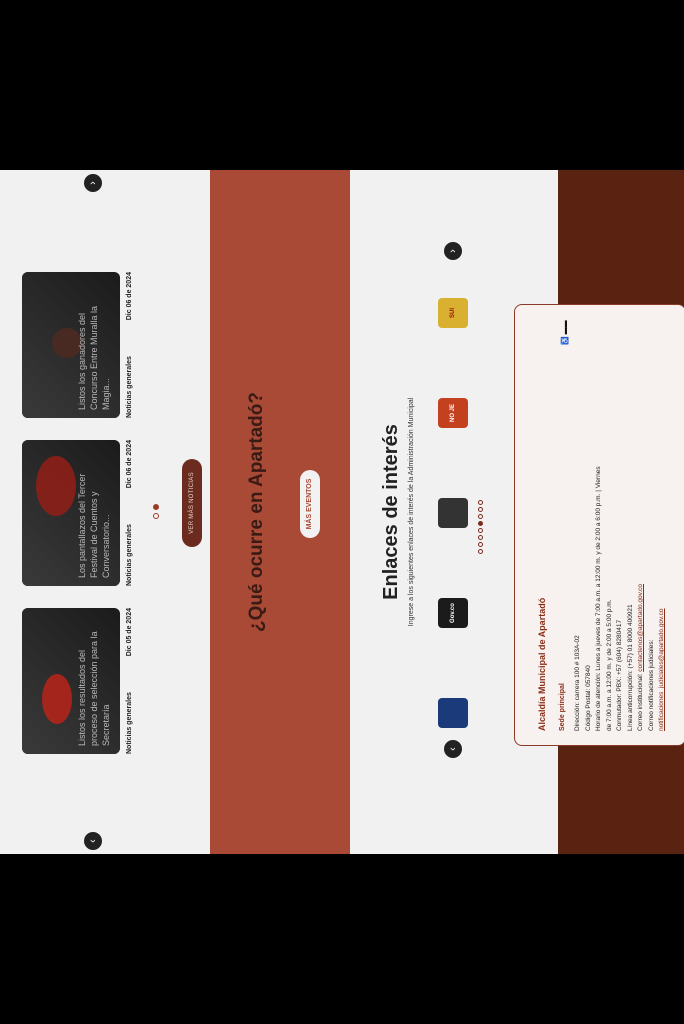 The height and width of the screenshot is (1024, 684). What do you see at coordinates (156, 511) in the screenshot?
I see `news-pagination` at bounding box center [156, 511].